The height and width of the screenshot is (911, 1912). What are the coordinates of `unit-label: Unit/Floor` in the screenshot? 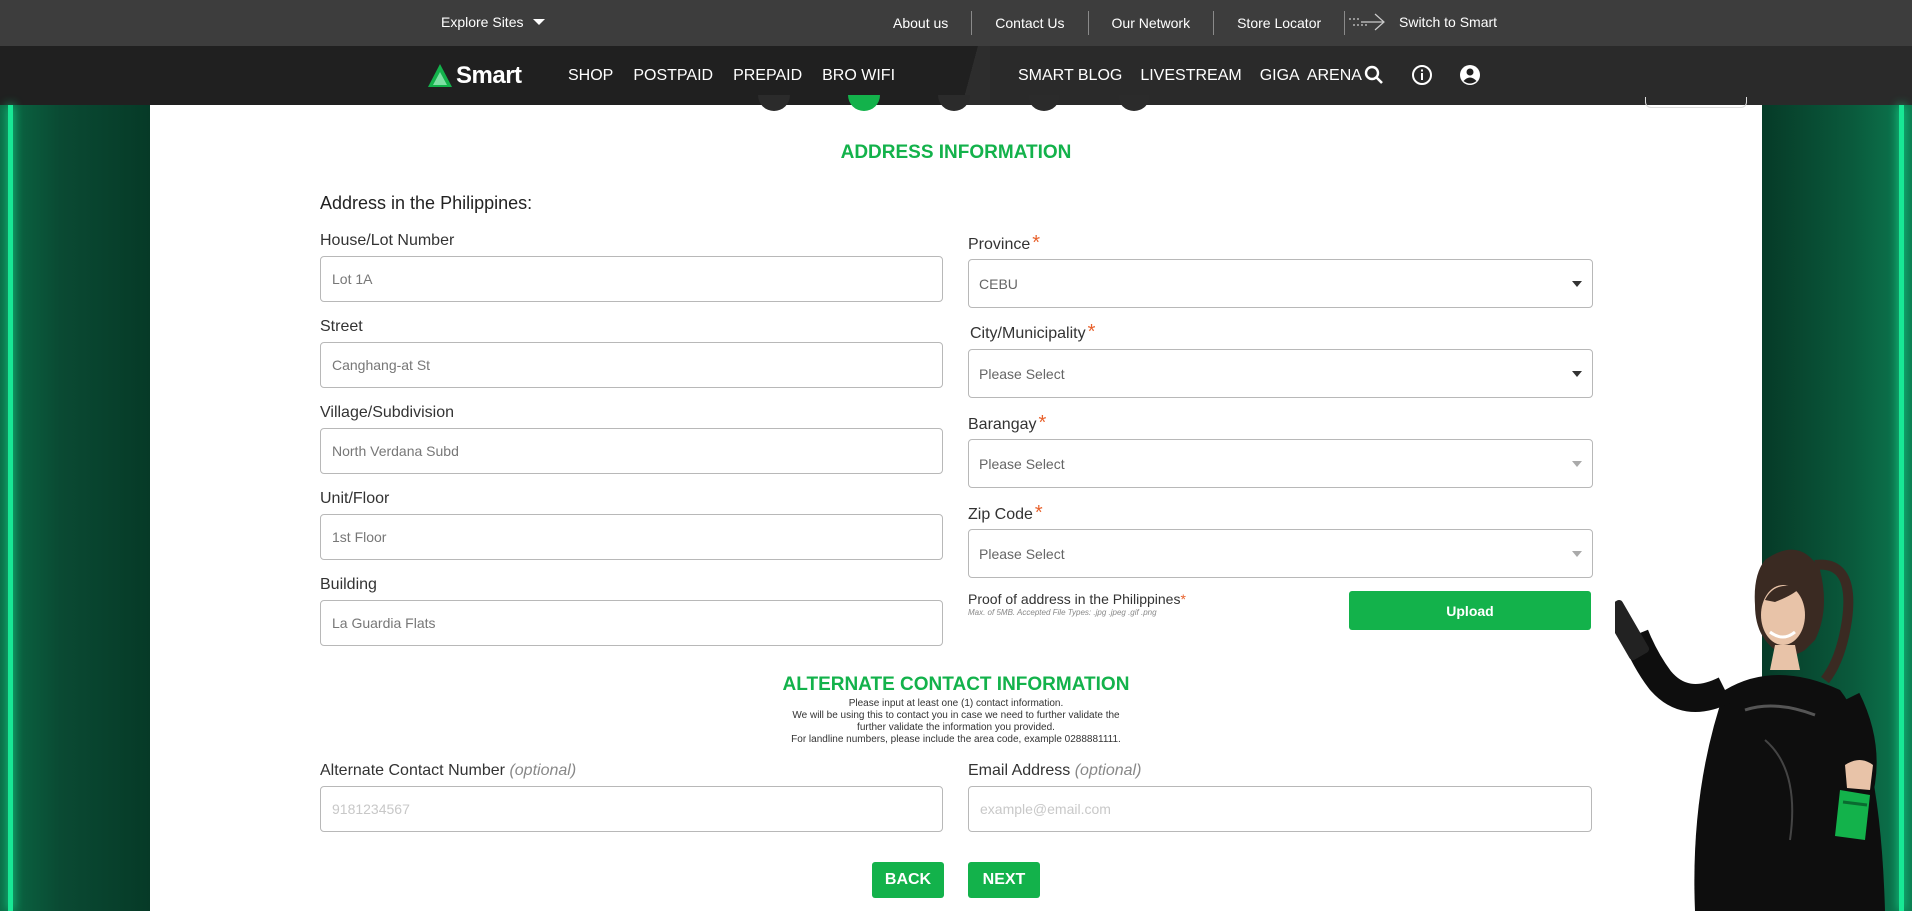 It's located at (355, 498).